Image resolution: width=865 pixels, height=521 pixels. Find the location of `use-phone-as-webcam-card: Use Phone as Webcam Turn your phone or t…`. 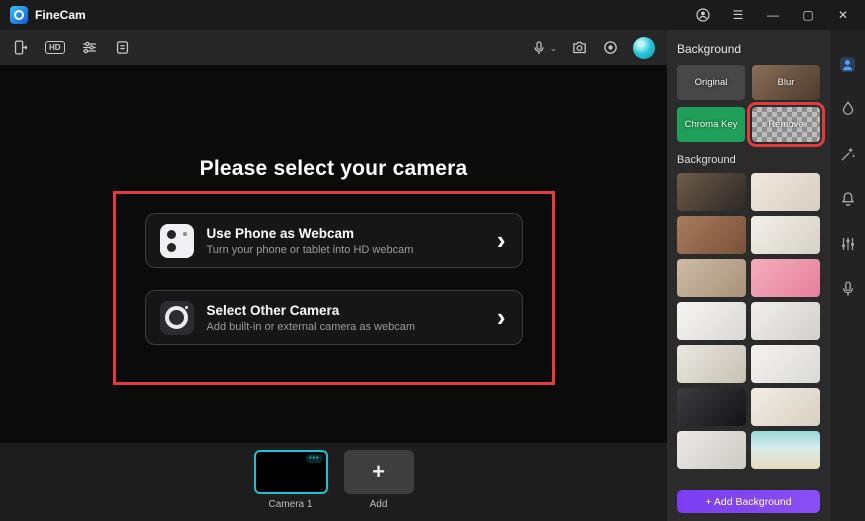

use-phone-as-webcam-card: Use Phone as Webcam Turn your phone or t… is located at coordinates (333, 240).